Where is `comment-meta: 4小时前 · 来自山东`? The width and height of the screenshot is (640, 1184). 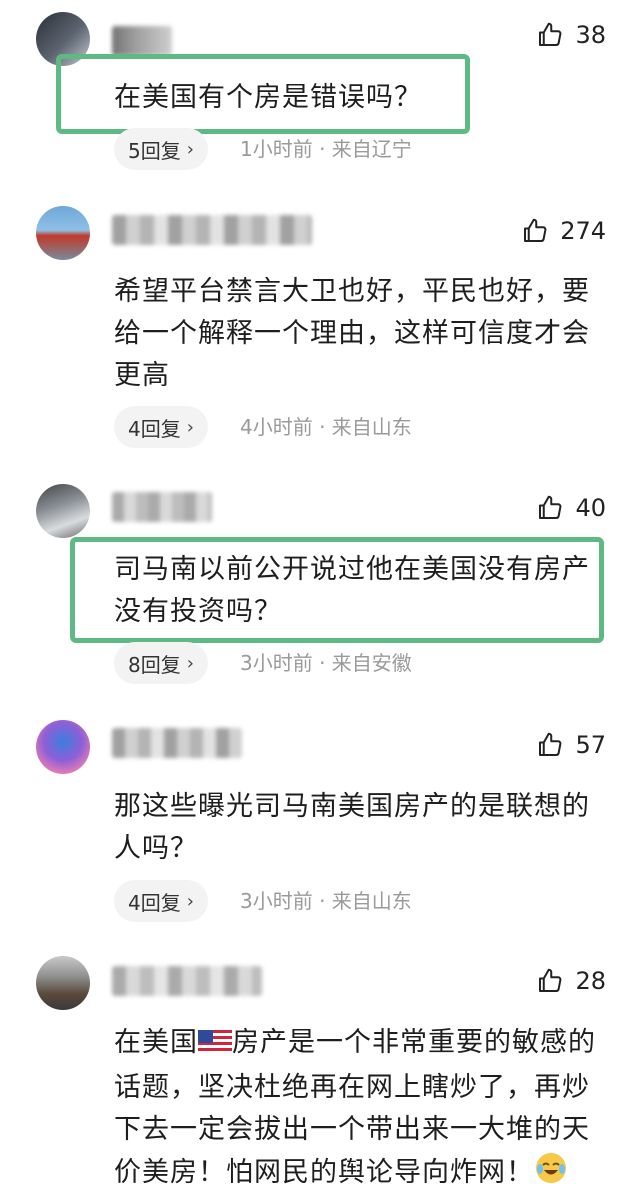
comment-meta: 4小时前 · 来自山东 is located at coordinates (326, 427).